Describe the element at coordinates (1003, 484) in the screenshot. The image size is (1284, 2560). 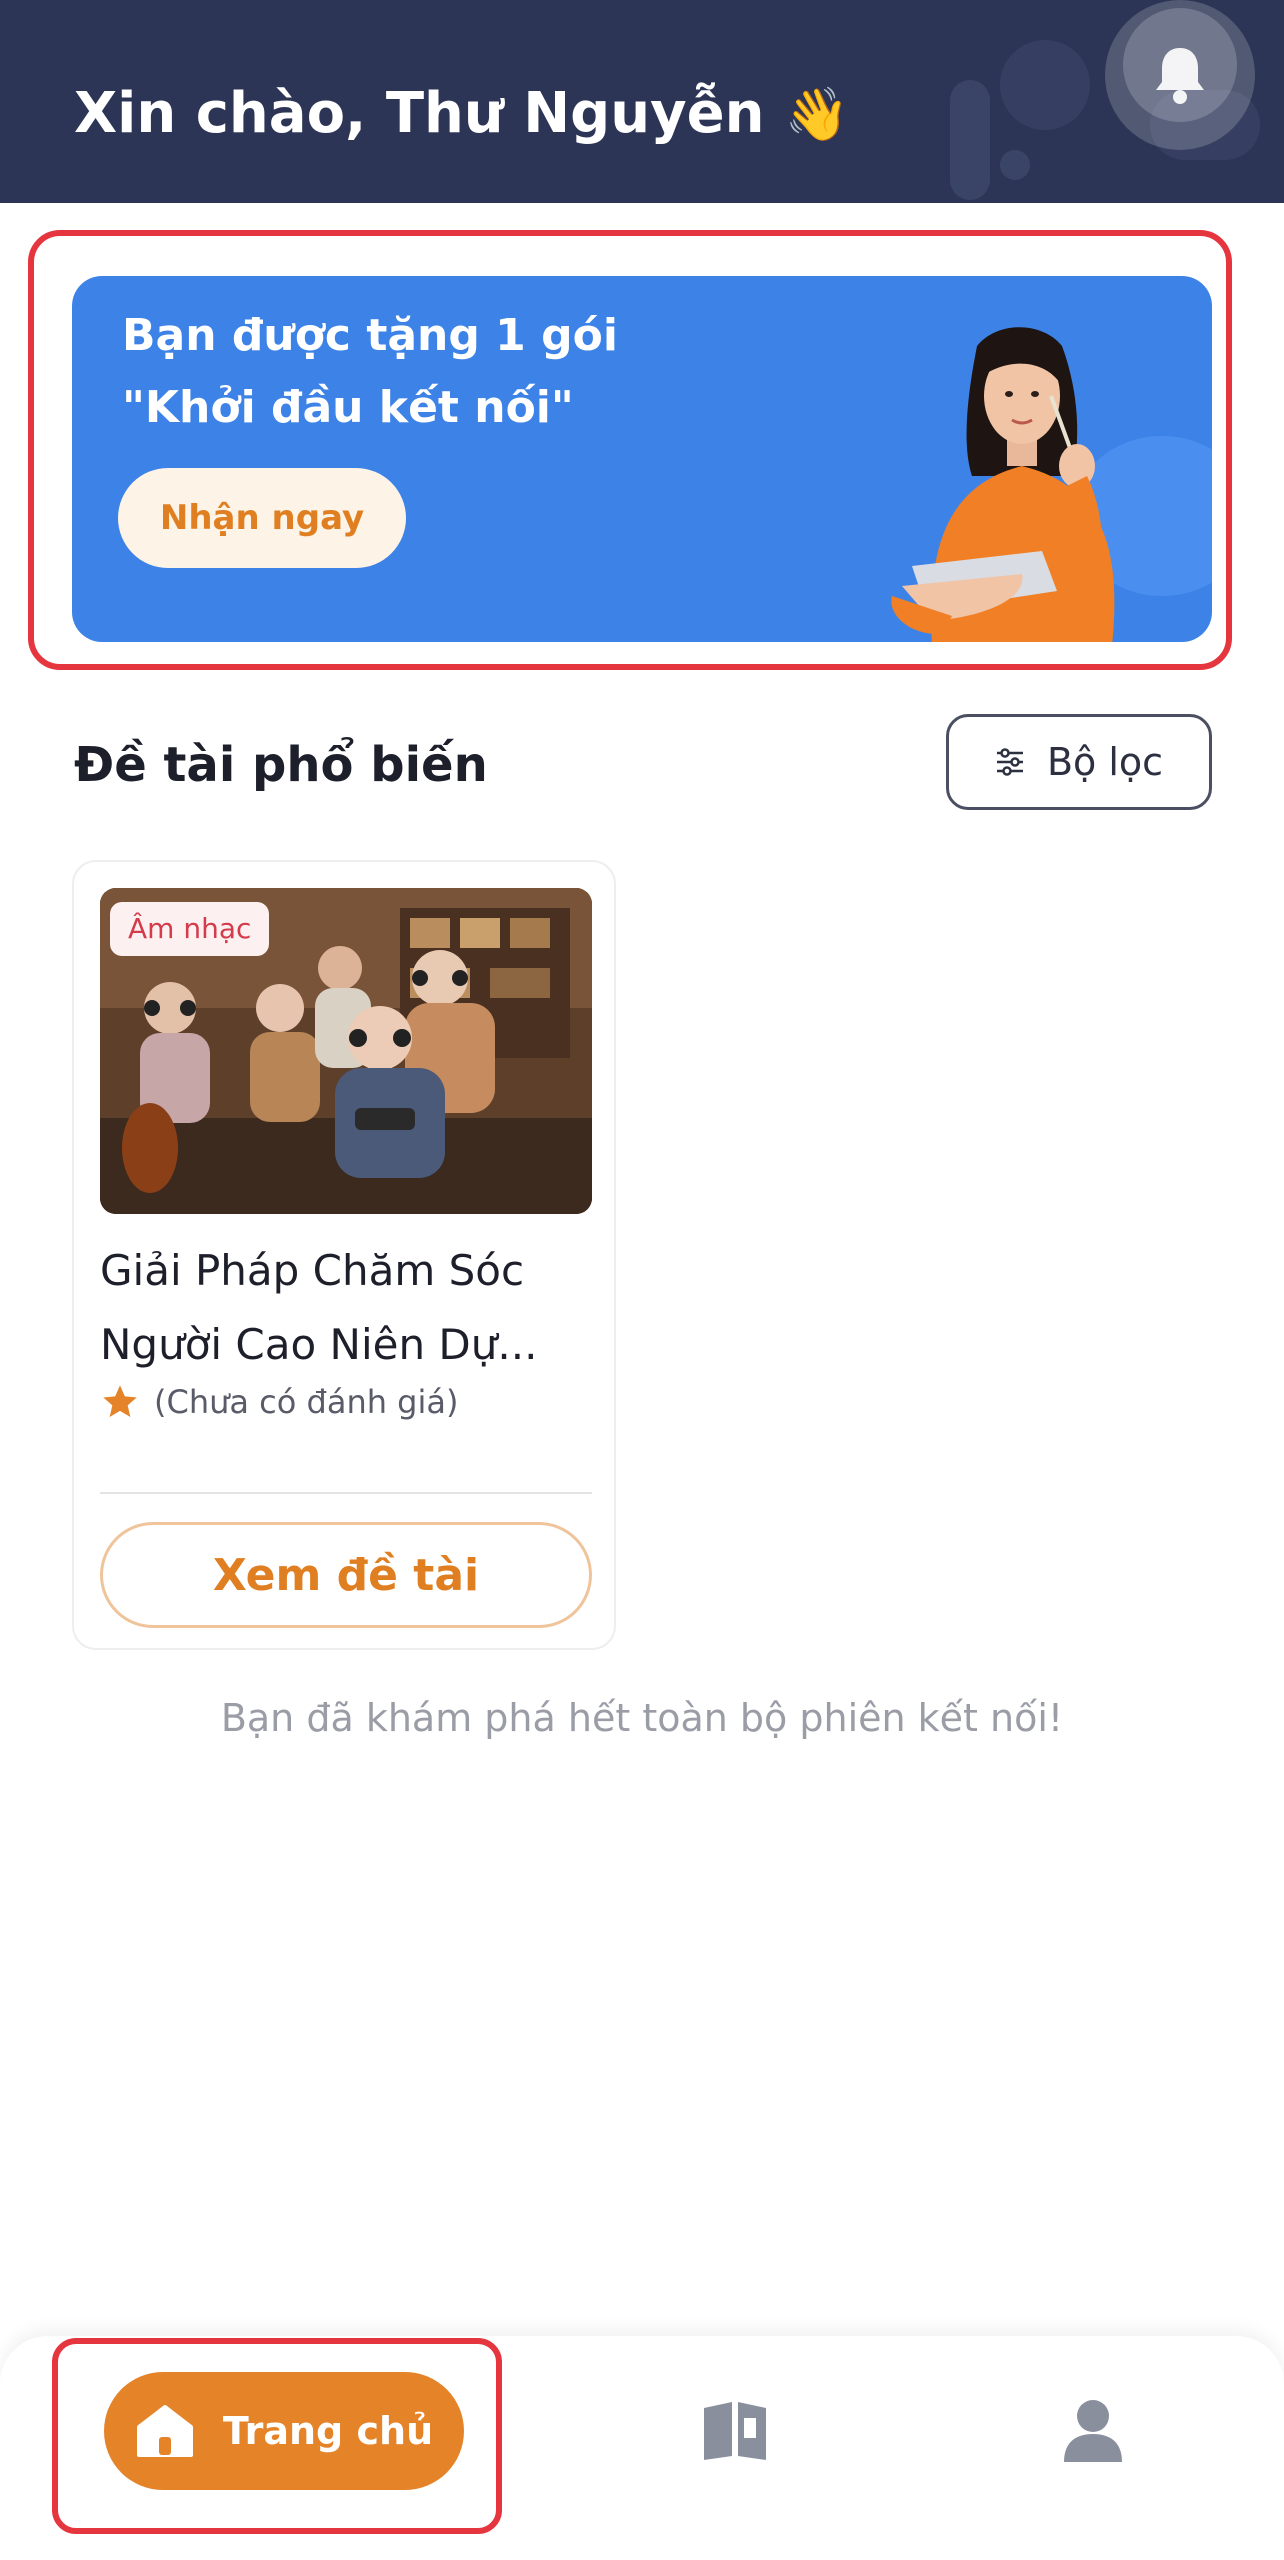
I see `woman-illustration` at that location.